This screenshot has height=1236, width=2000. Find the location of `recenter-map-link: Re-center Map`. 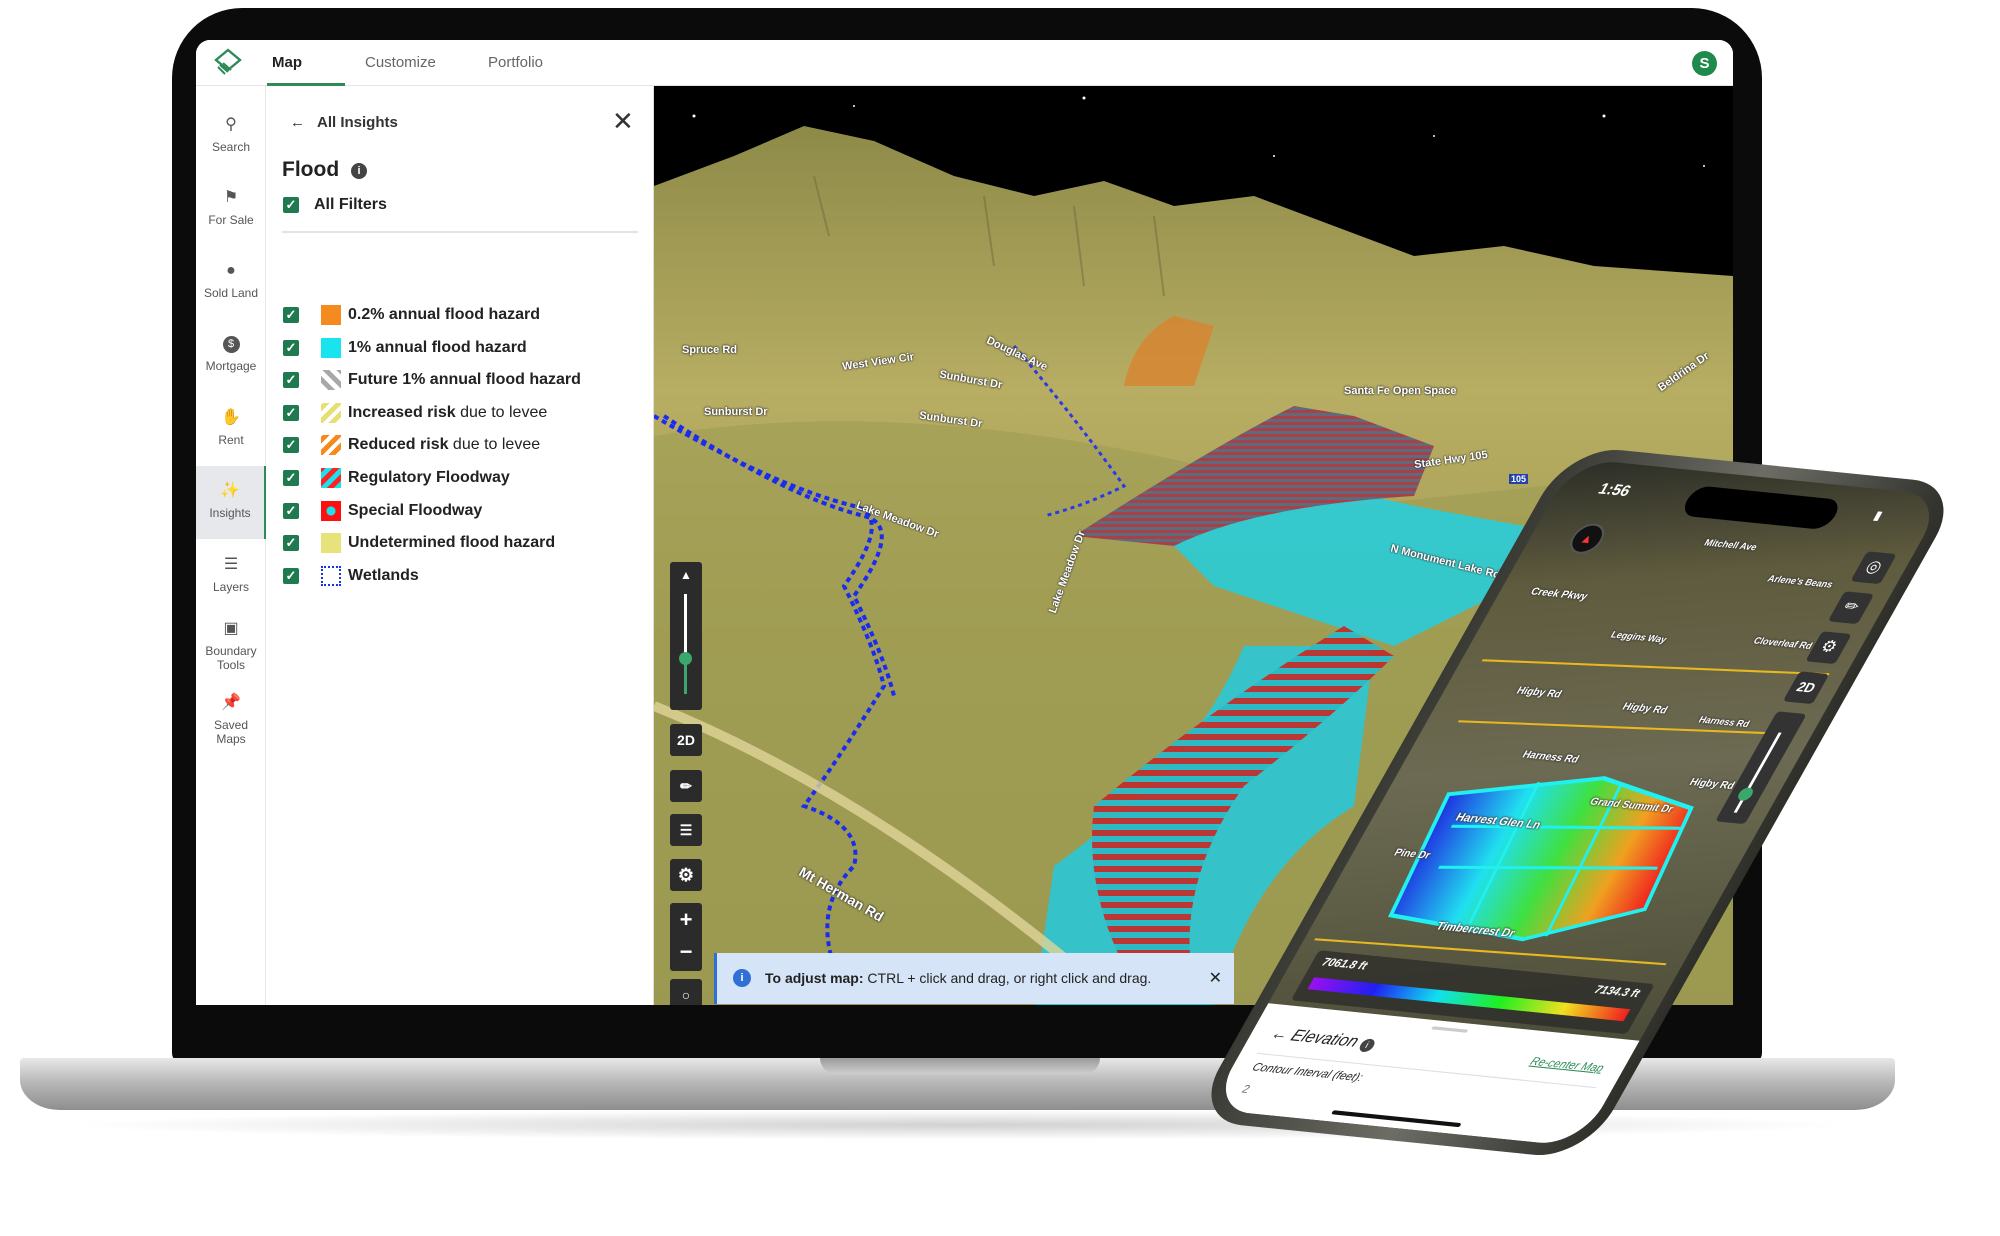

recenter-map-link: Re-center Map is located at coordinates (1567, 1065).